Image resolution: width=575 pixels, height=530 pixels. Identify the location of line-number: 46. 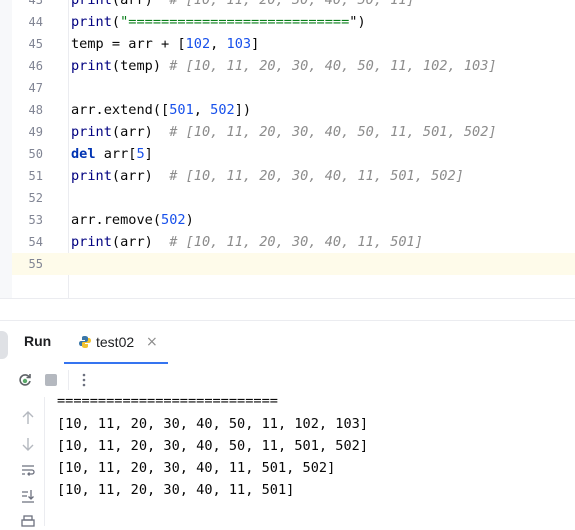
(35, 66).